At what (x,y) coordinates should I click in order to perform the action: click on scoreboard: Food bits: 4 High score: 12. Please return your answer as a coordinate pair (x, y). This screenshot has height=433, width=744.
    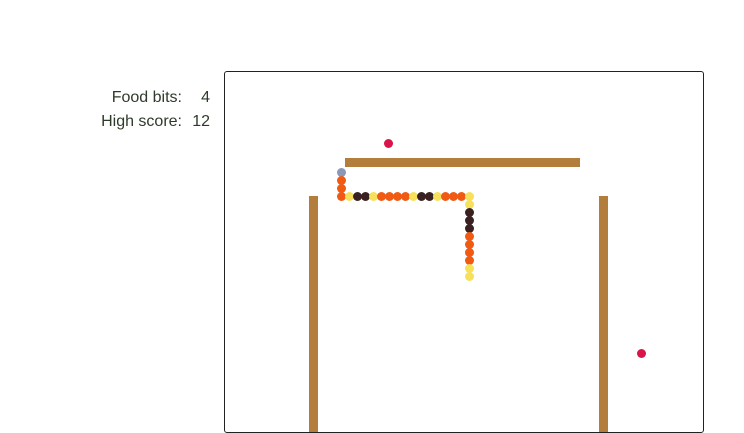
    Looking at the image, I should click on (135, 110).